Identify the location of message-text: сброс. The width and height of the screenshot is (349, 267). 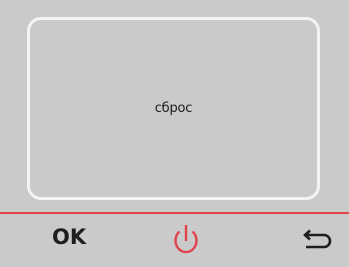
(173, 108).